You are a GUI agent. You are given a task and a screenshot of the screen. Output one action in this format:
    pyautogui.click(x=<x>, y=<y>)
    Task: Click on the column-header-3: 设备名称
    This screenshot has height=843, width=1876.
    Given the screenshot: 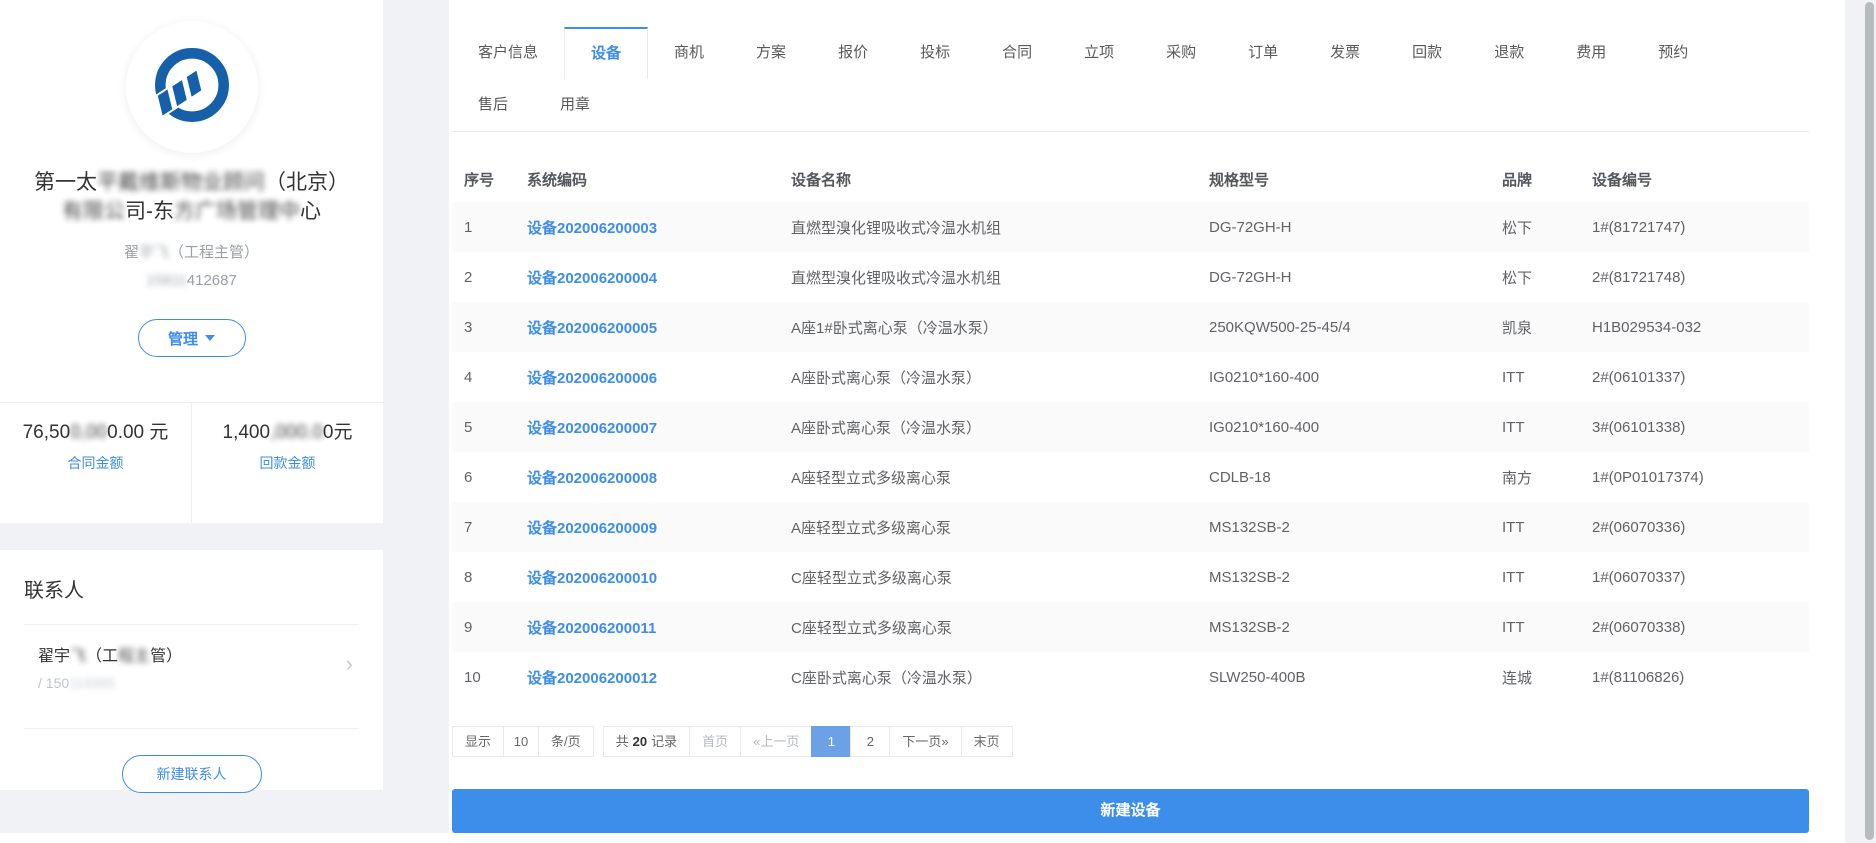 What is the action you would take?
    pyautogui.click(x=821, y=180)
    